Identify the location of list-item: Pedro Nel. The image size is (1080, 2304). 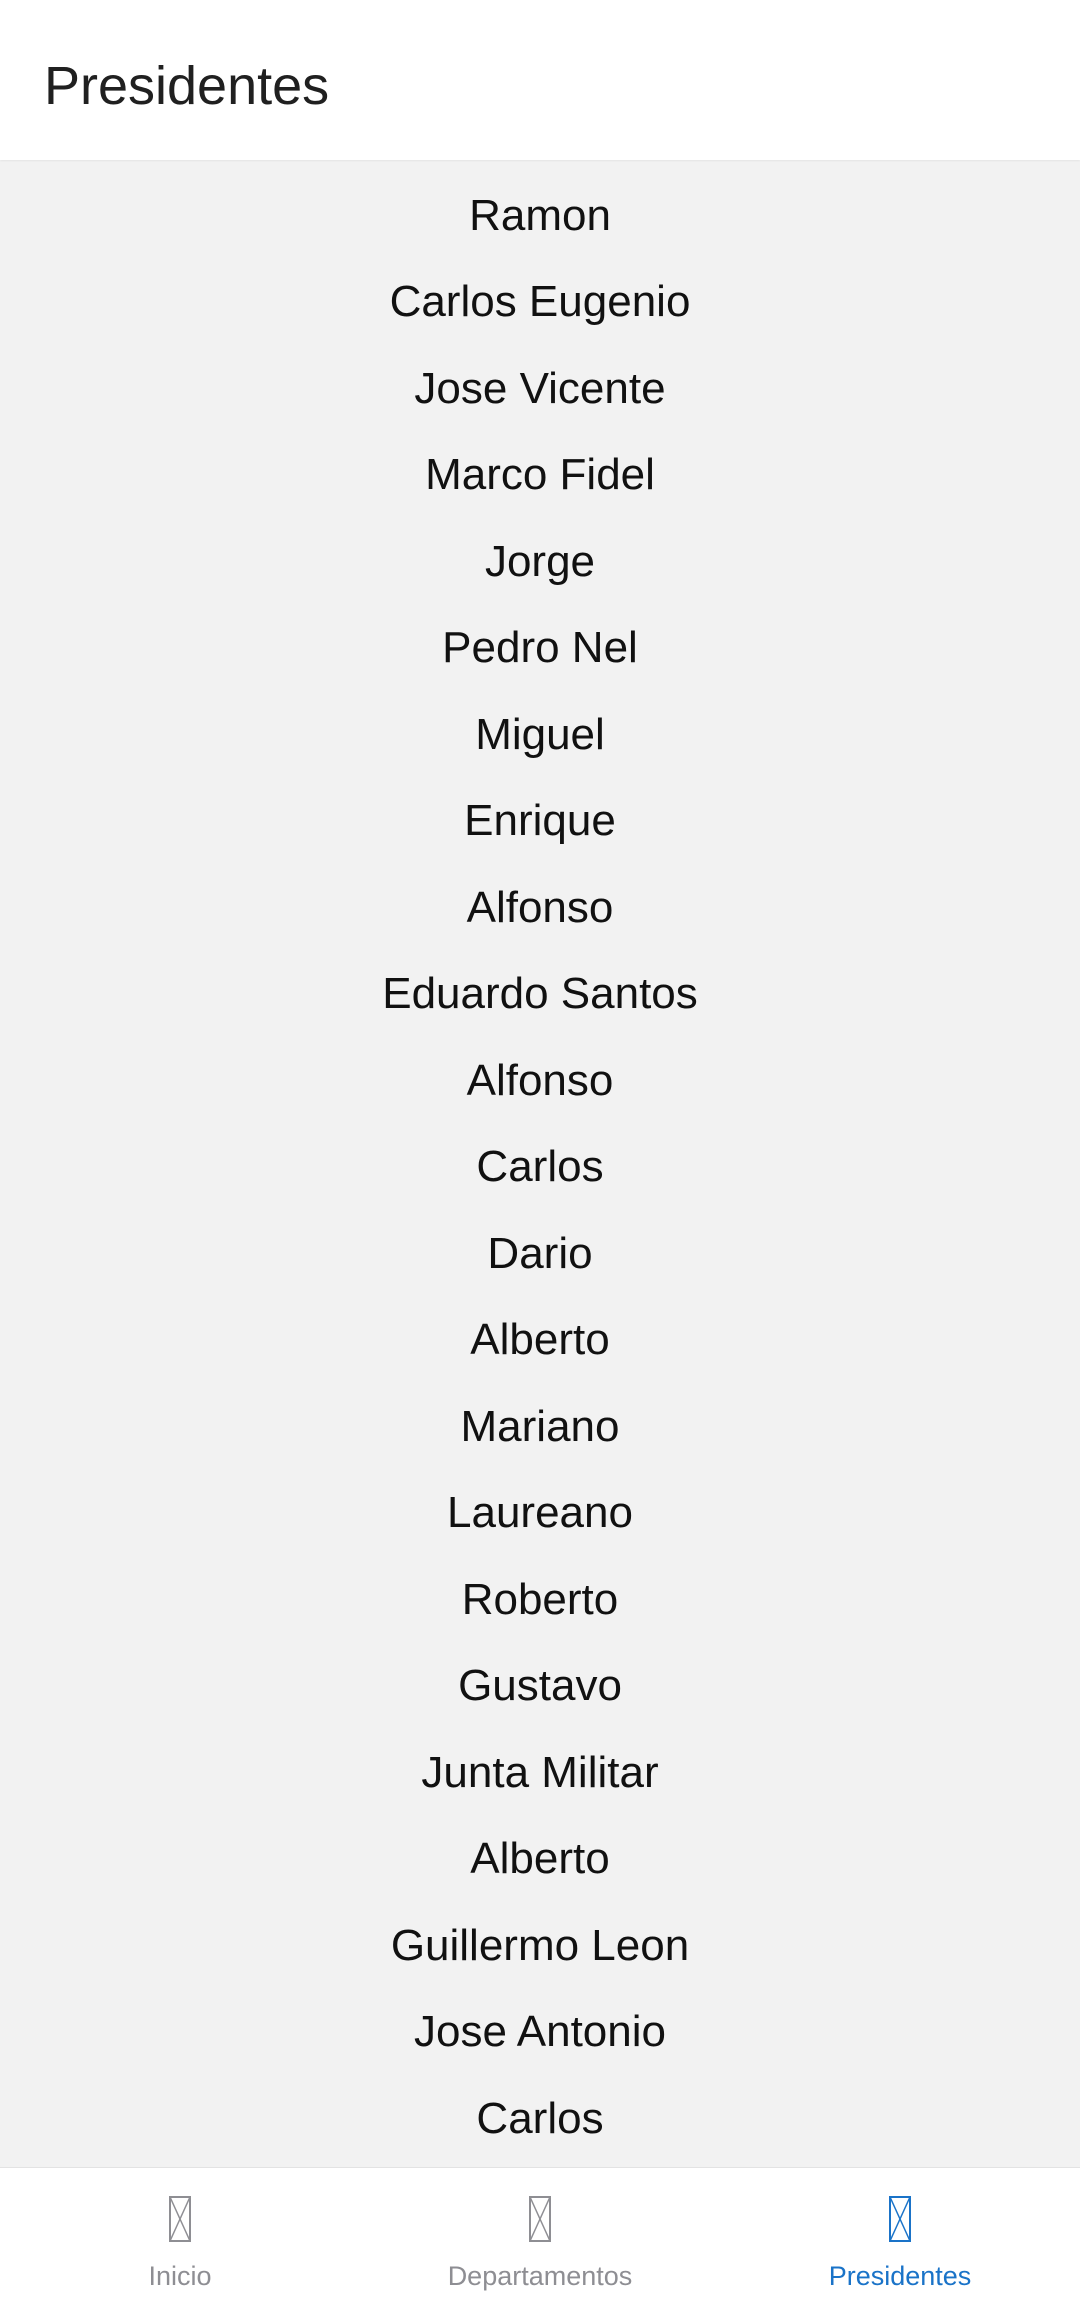
(540, 648).